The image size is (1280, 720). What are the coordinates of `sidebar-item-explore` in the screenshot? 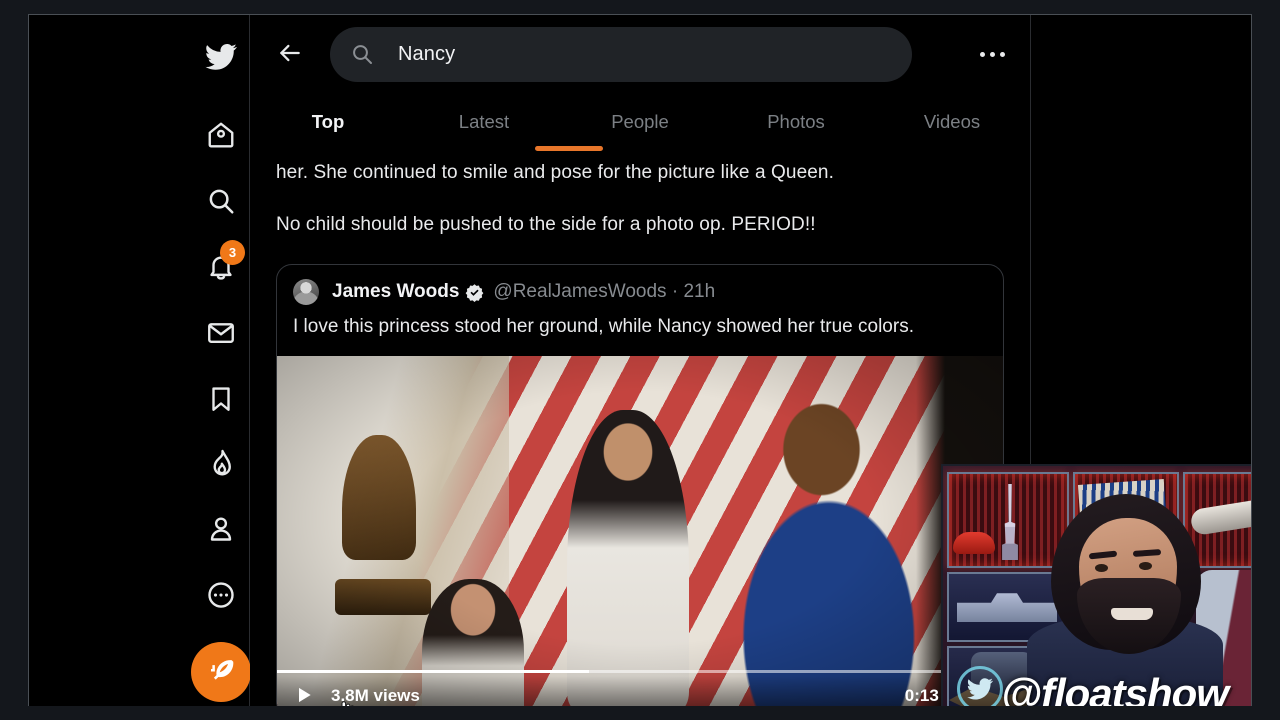 It's located at (221, 201).